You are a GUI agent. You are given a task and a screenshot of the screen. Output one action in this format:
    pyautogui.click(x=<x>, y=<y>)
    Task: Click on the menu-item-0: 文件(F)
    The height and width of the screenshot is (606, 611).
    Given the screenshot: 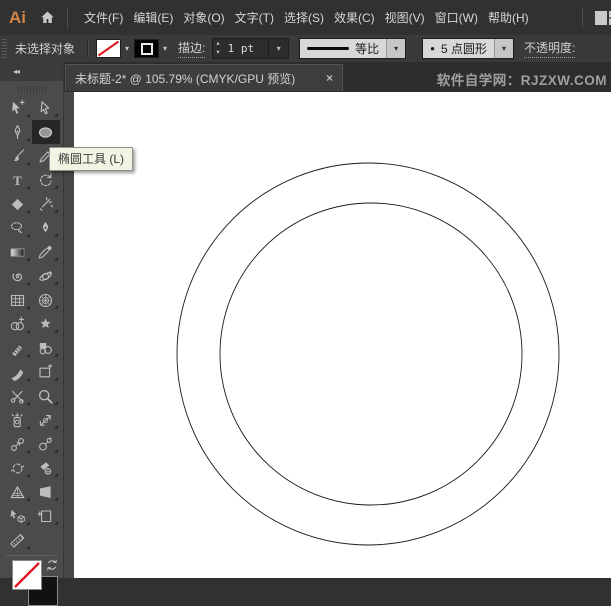 What is the action you would take?
    pyautogui.click(x=103, y=17)
    